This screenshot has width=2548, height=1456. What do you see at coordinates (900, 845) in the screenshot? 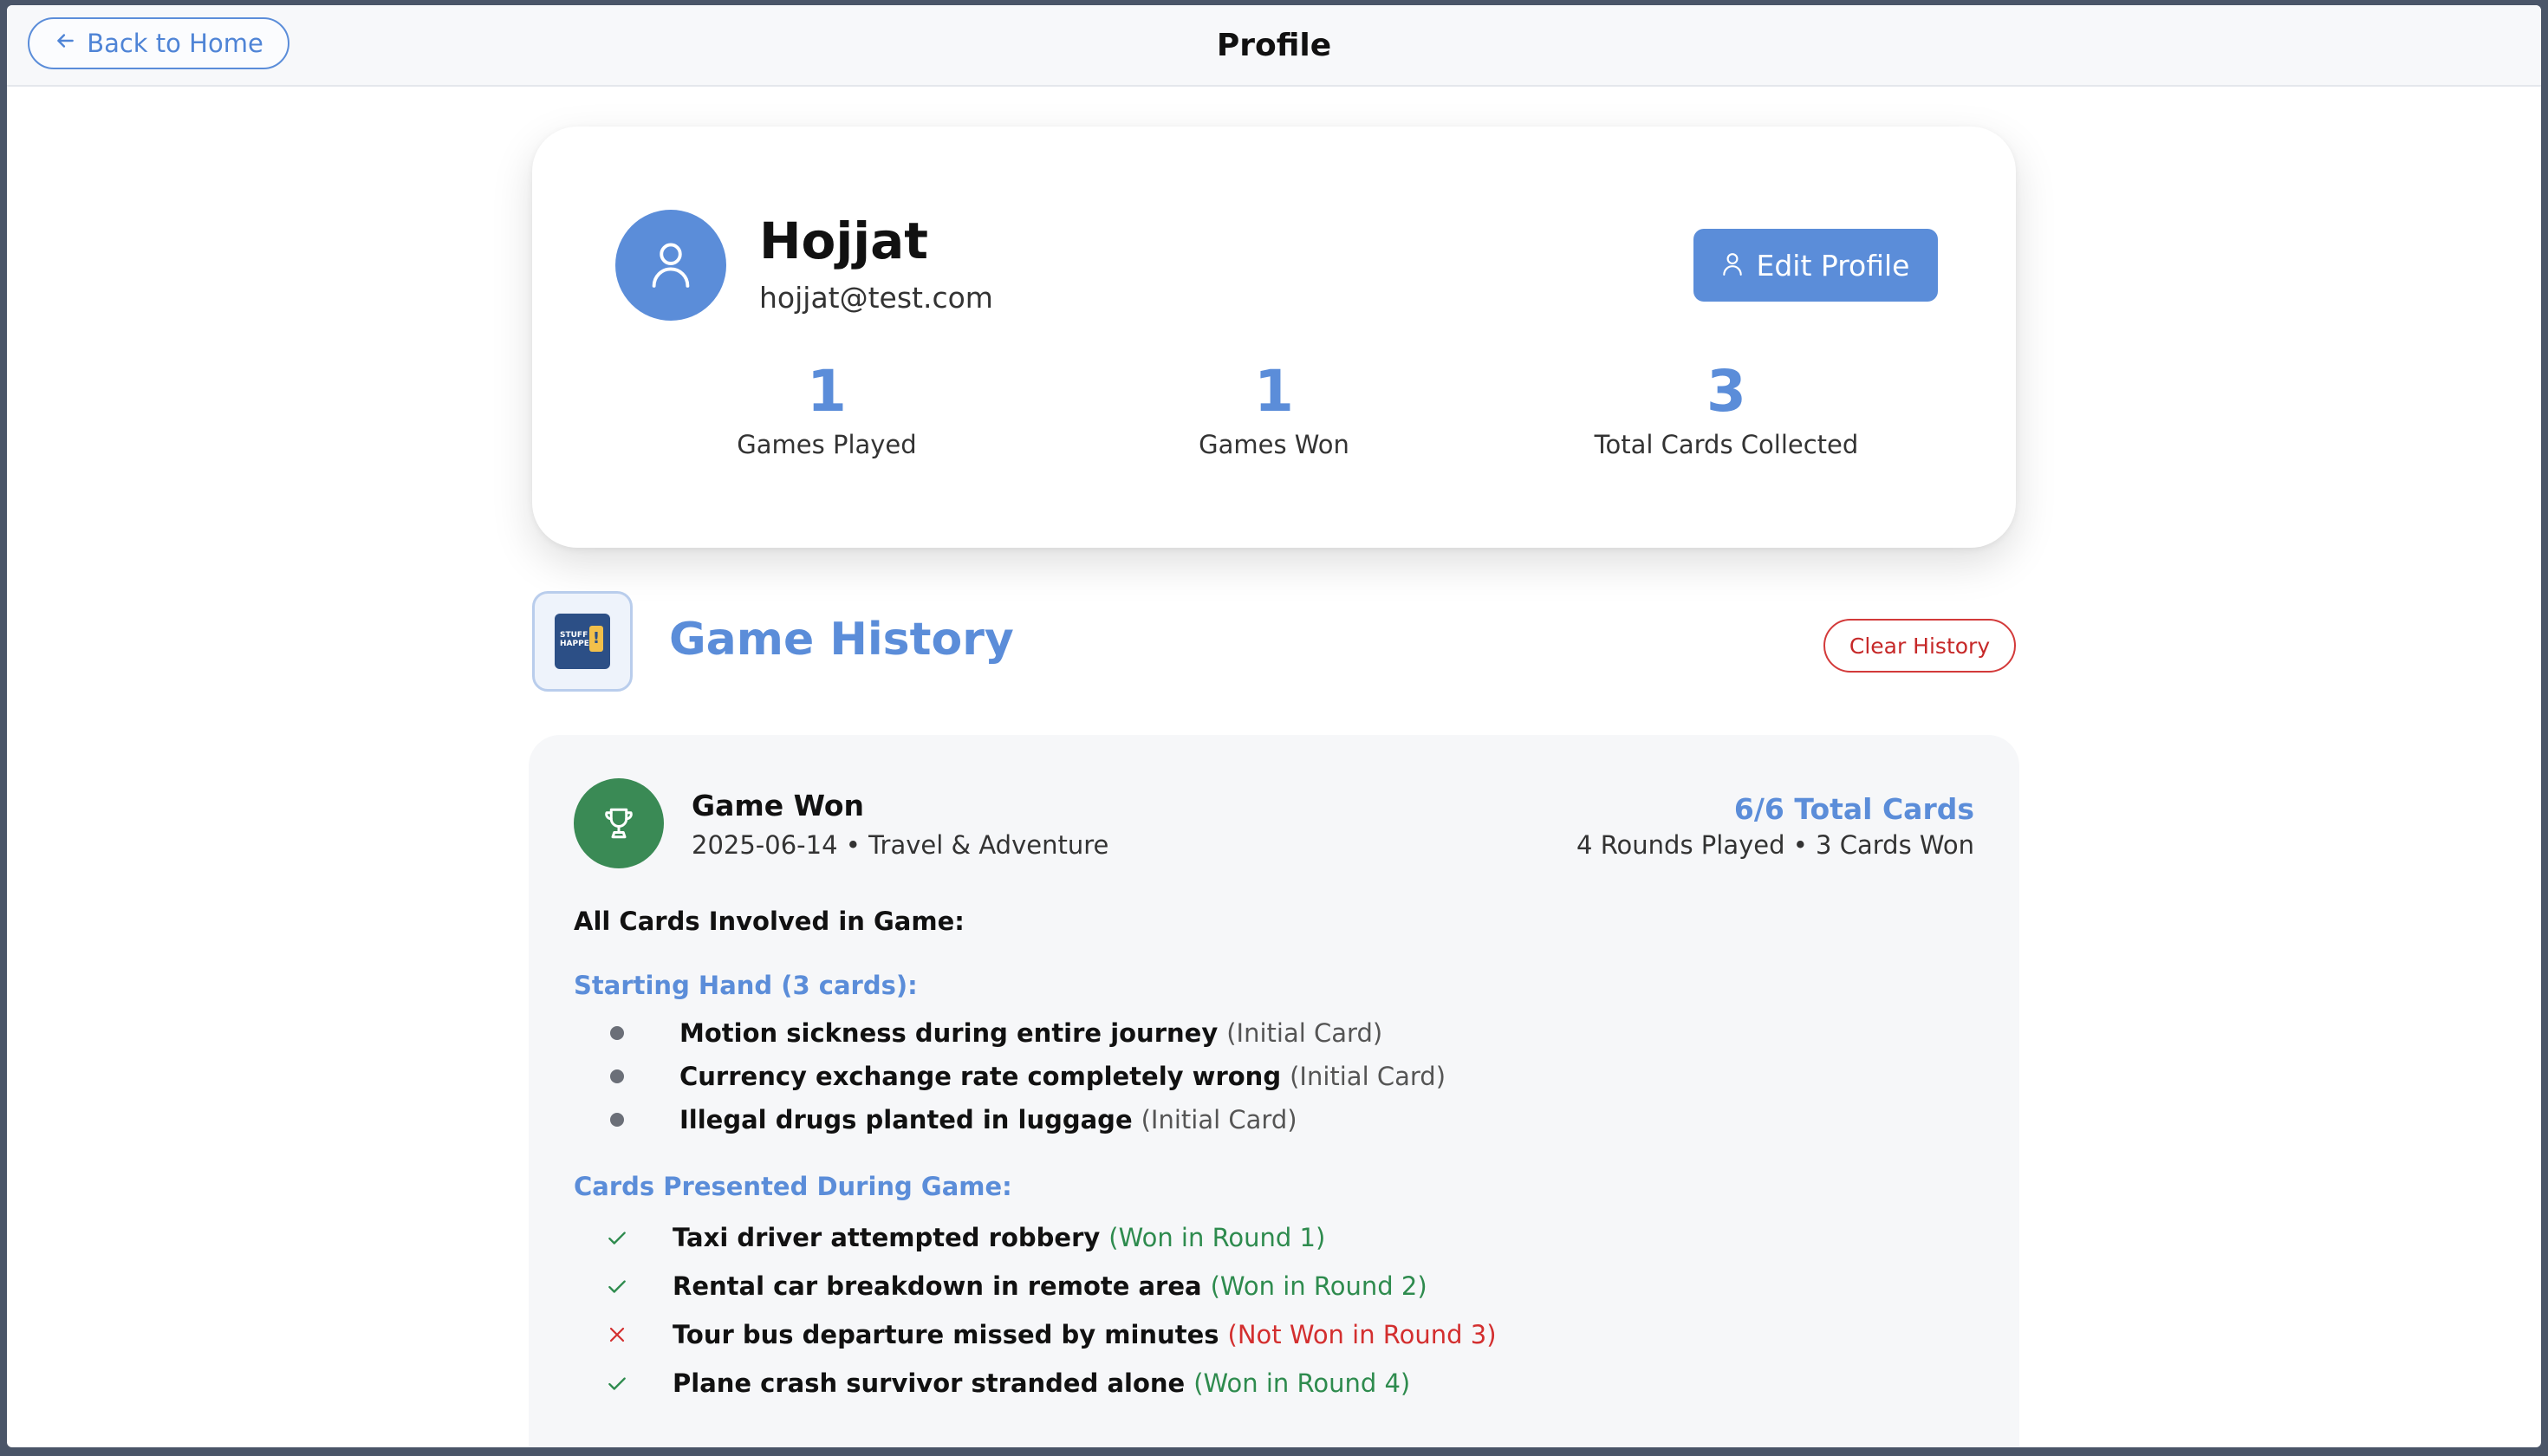
I see `game-meta: 2025-06-14 • Travel & Adventure` at bounding box center [900, 845].